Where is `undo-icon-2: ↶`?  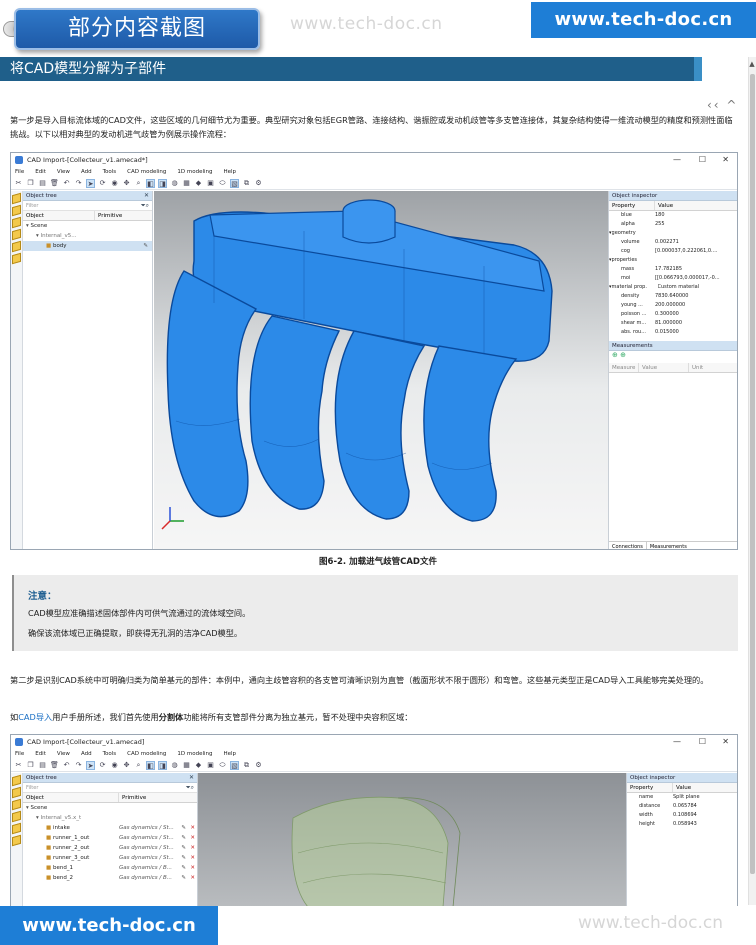
undo-icon-2: ↶ is located at coordinates (66, 765).